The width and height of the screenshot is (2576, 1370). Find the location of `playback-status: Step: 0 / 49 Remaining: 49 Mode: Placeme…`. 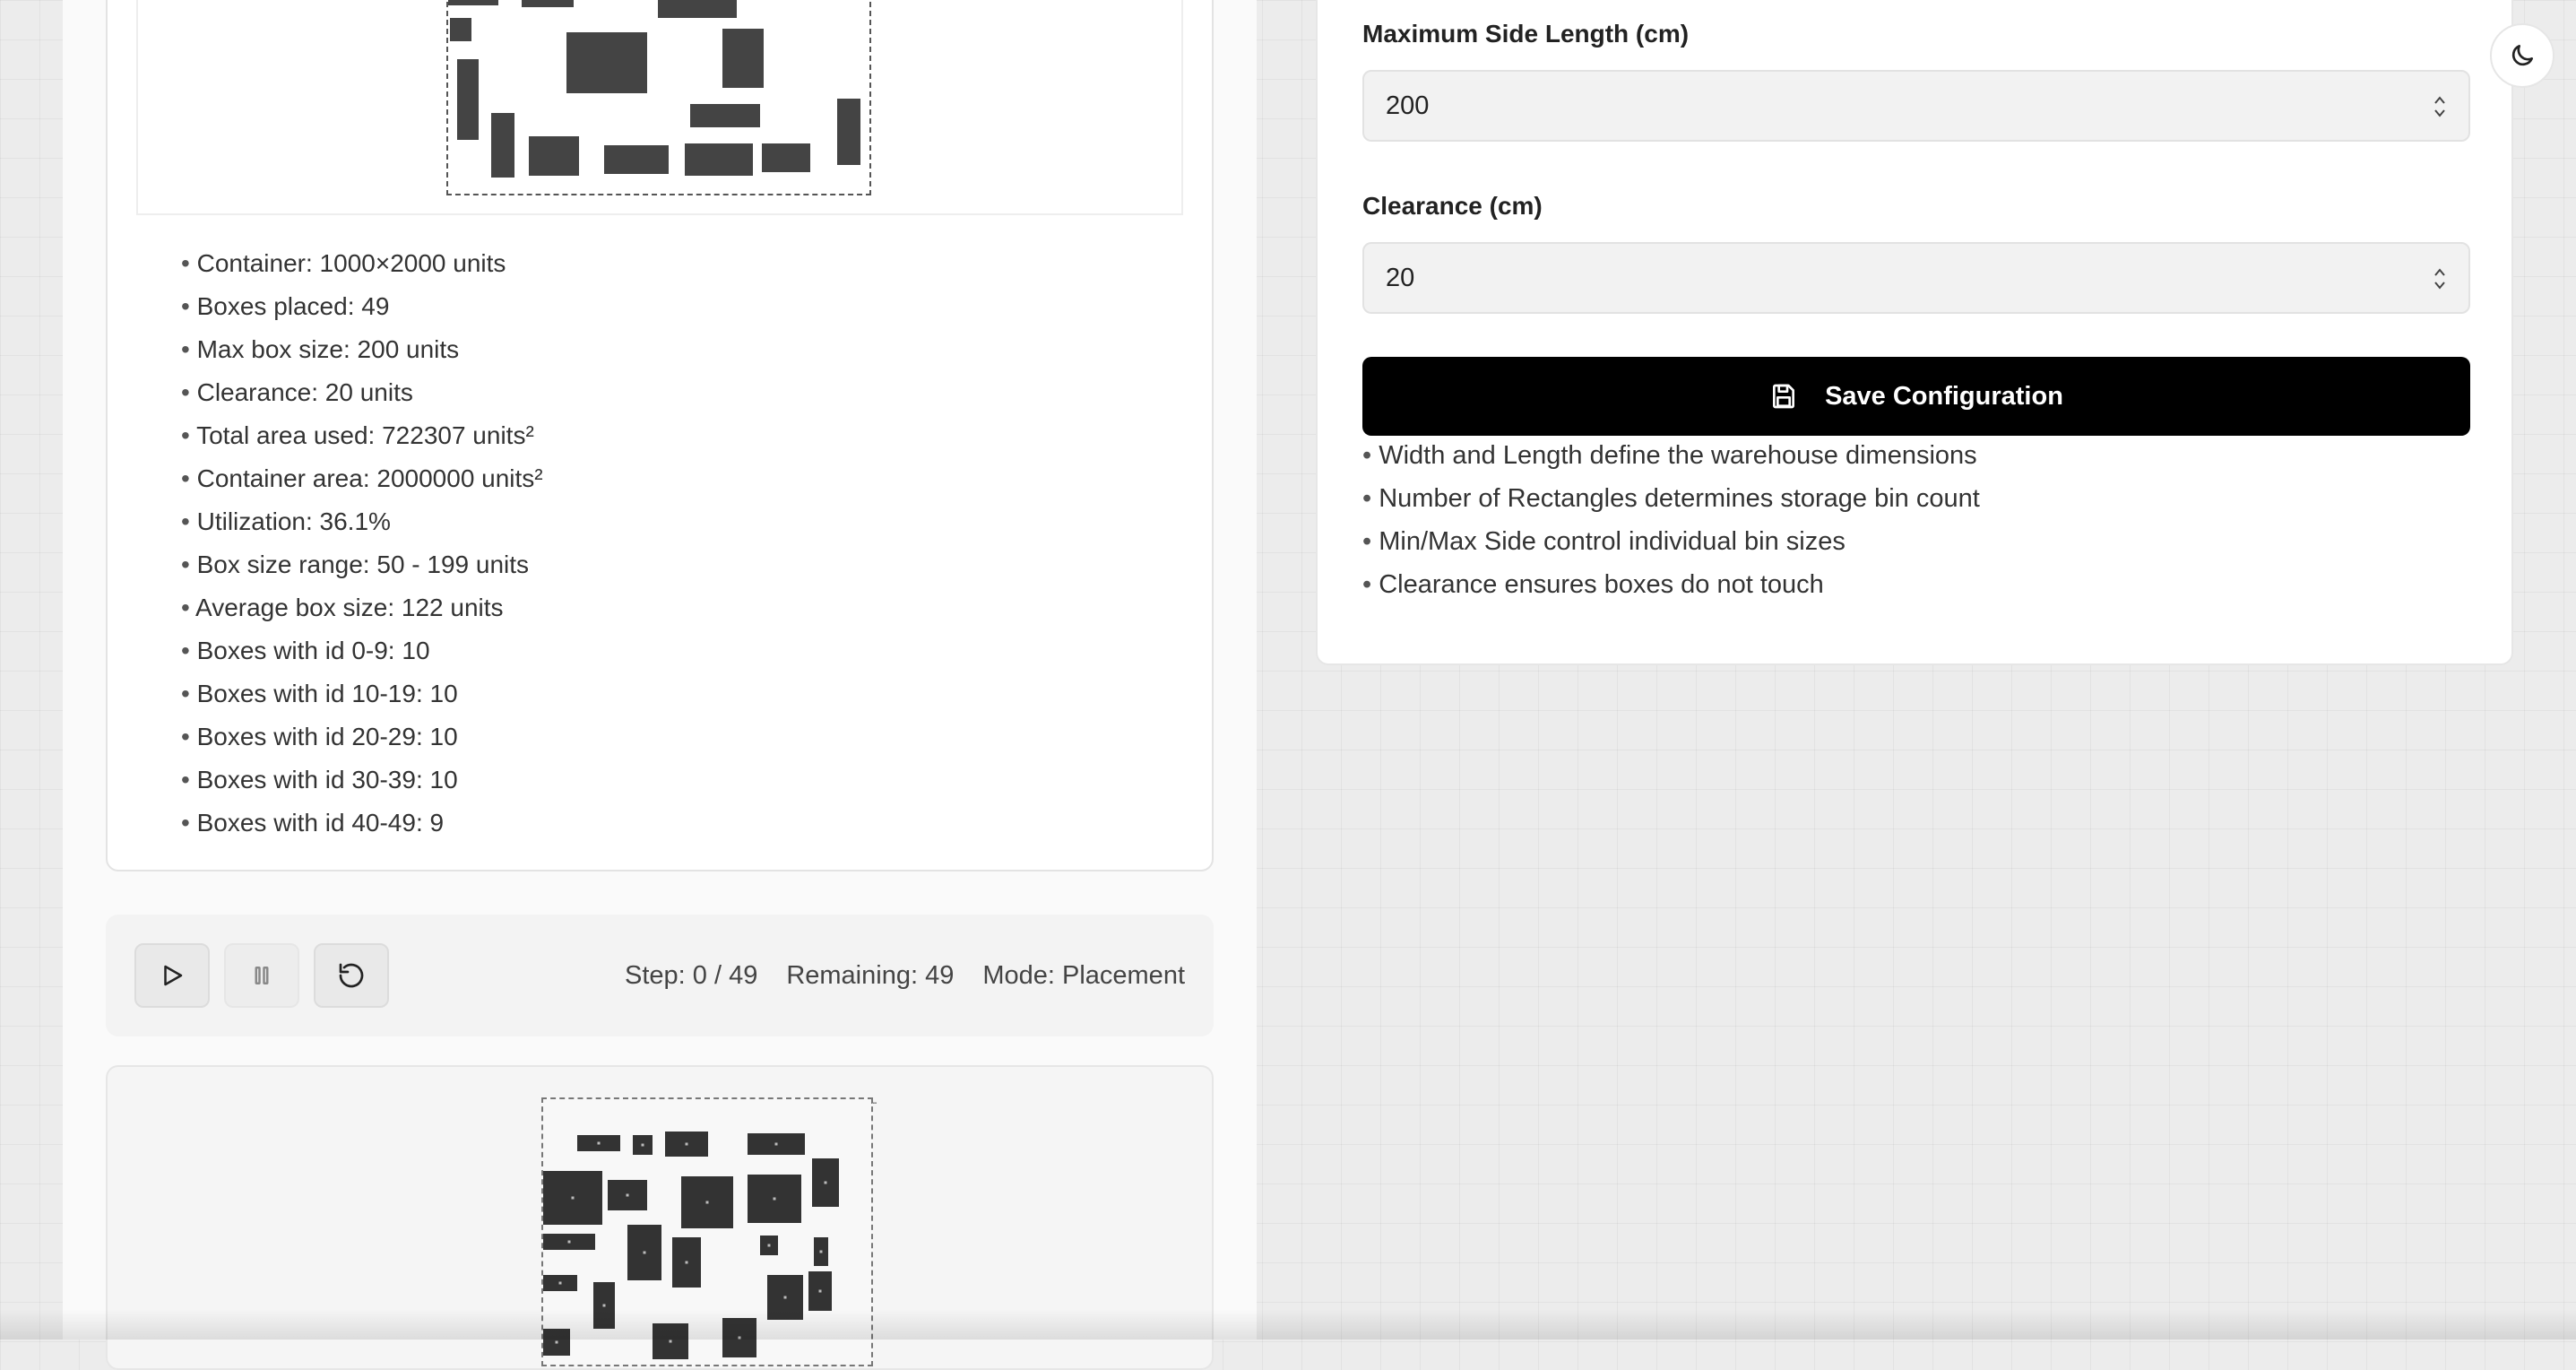

playback-status: Step: 0 / 49 Remaining: 49 Mode: Placeme… is located at coordinates (905, 975).